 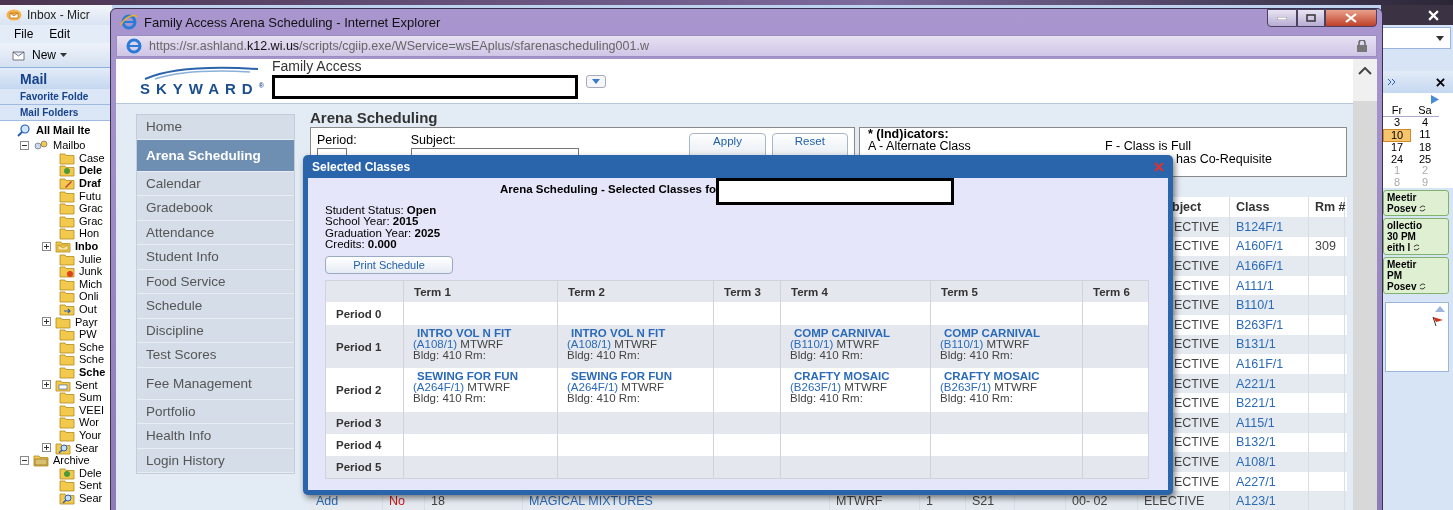 What do you see at coordinates (1269, 227) in the screenshot?
I see `class-link: B124F/1` at bounding box center [1269, 227].